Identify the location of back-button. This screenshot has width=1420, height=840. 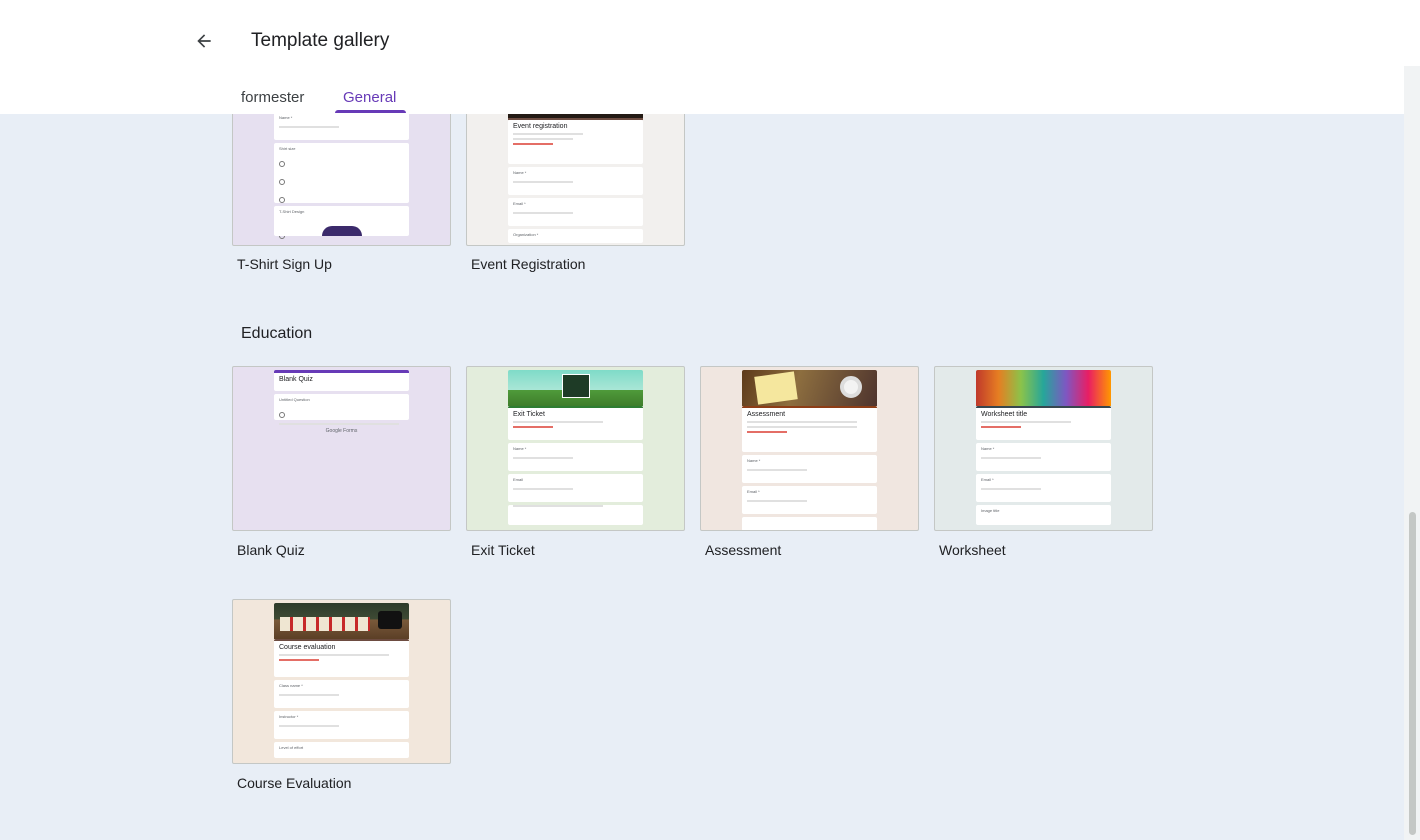
(204, 41).